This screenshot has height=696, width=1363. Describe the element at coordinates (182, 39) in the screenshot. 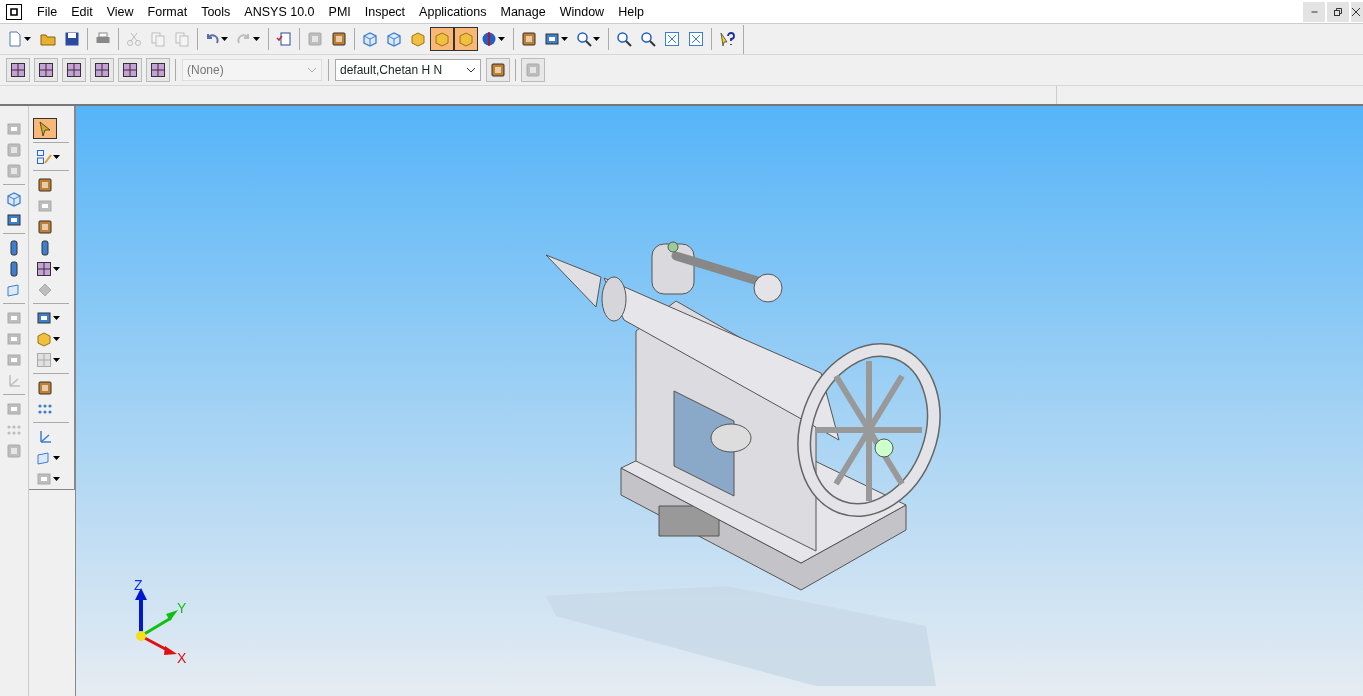

I see `paste-icon` at that location.